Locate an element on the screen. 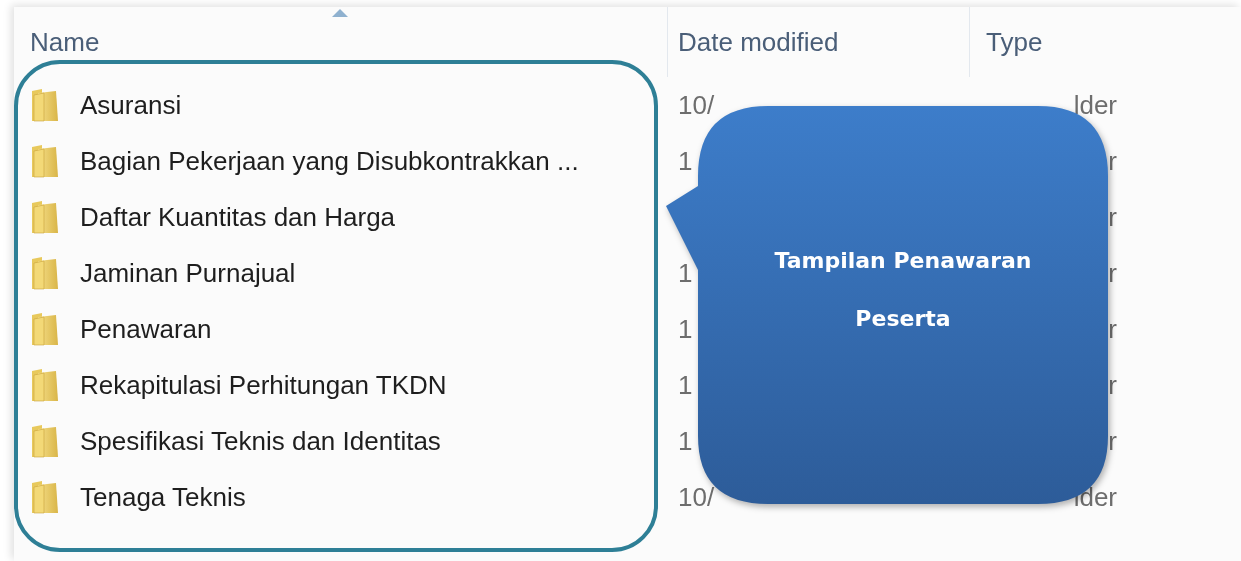  callout-text: Tampilan Penawaran Peserta is located at coordinates (903, 290).